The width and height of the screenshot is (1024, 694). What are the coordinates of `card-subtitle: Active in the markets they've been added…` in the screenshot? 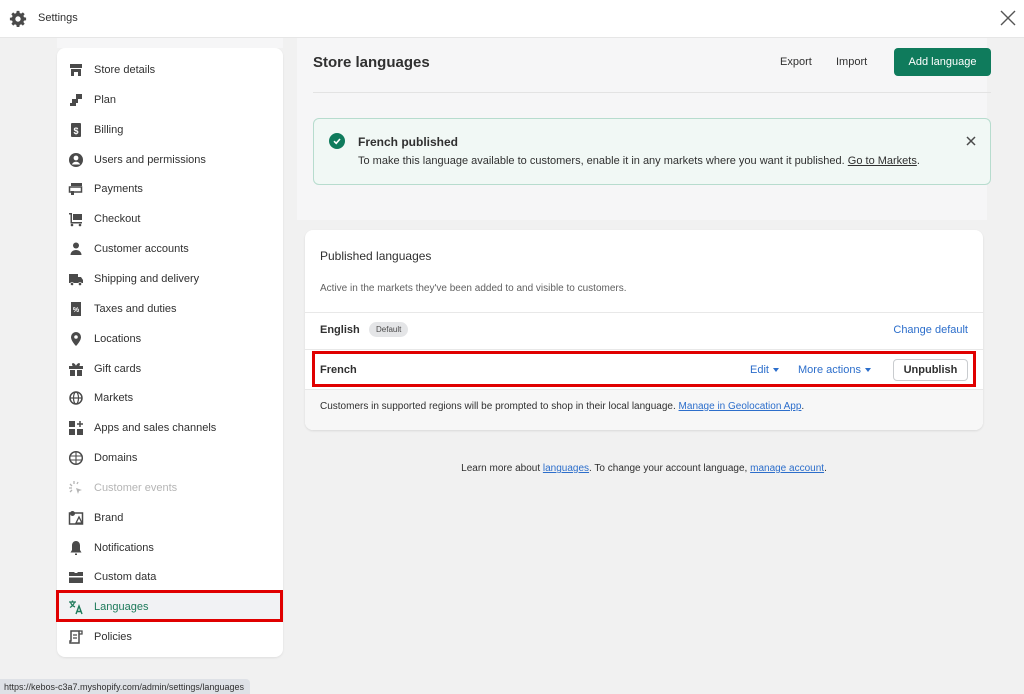 It's located at (473, 288).